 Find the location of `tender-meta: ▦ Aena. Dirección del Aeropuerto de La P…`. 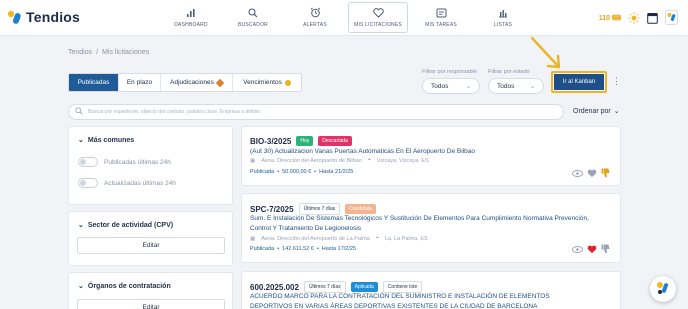

tender-meta: ▦ Aena. Dirección del Aeropuerto de La P… is located at coordinates (339, 238).